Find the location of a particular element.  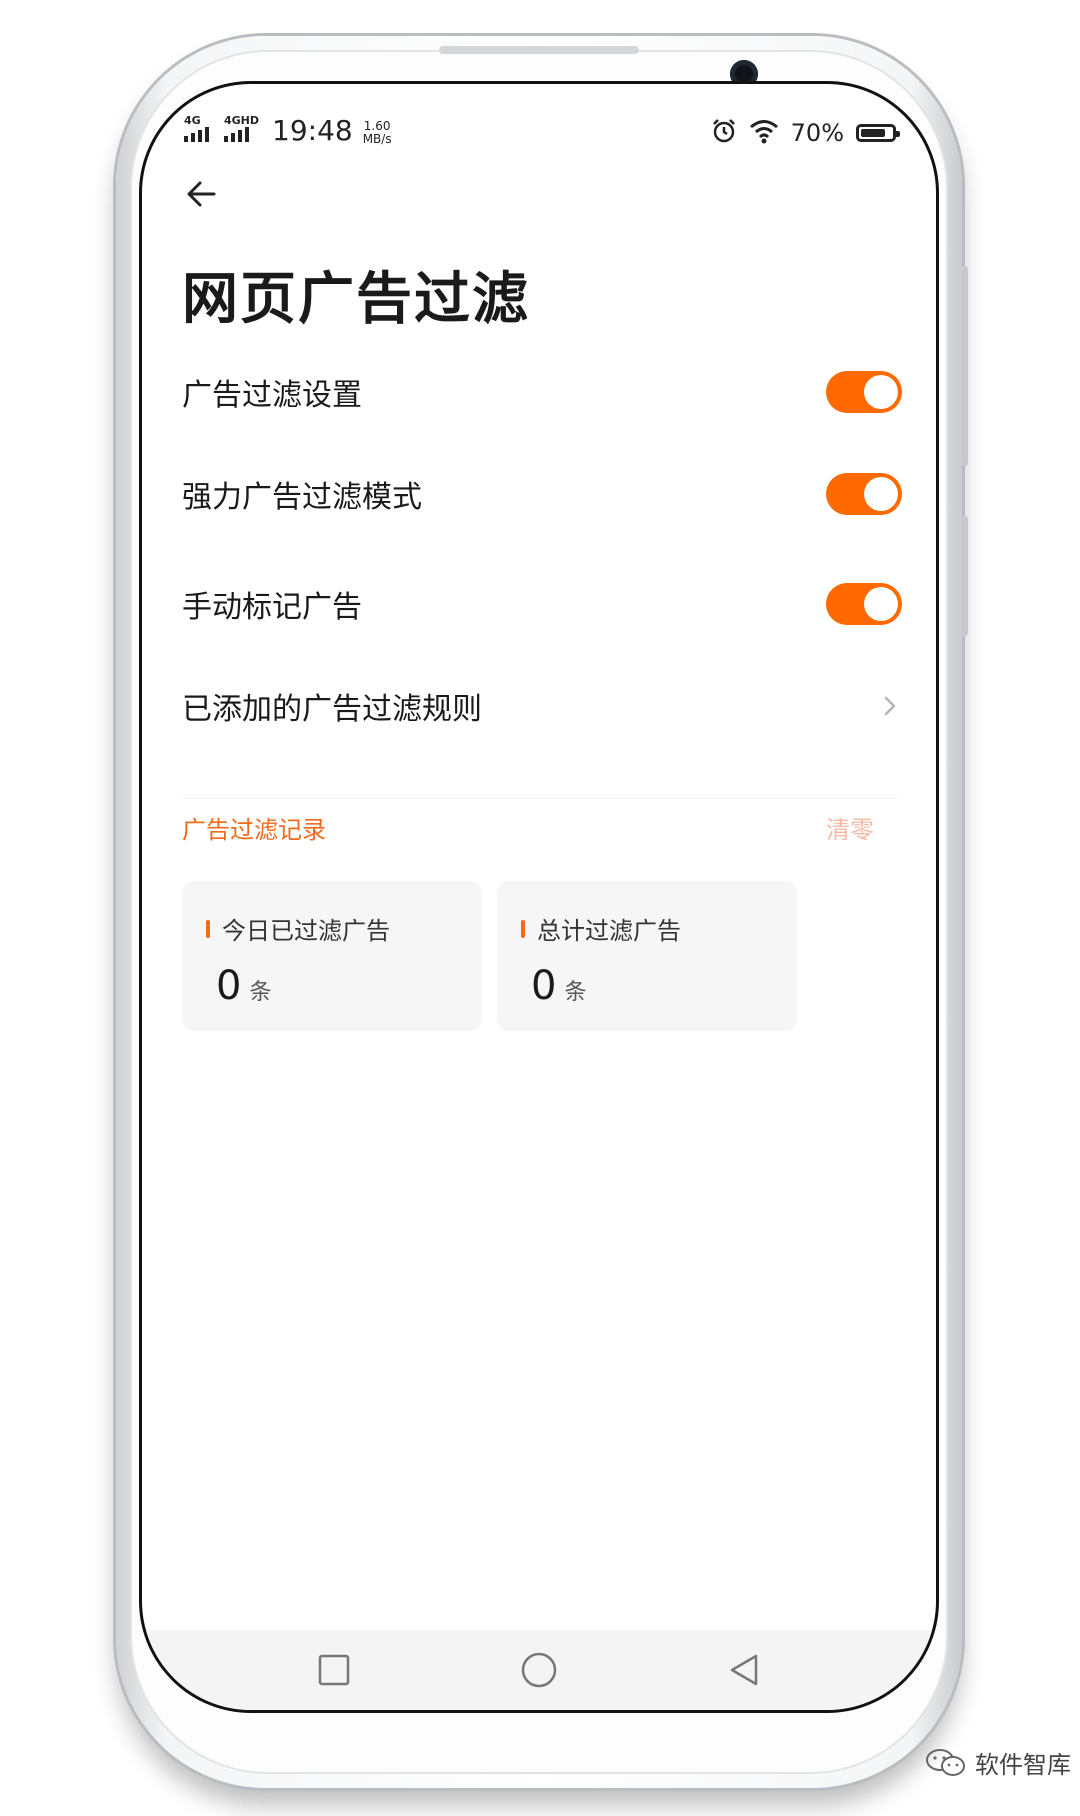

setting-label: 手动标记广告 is located at coordinates (272, 607).